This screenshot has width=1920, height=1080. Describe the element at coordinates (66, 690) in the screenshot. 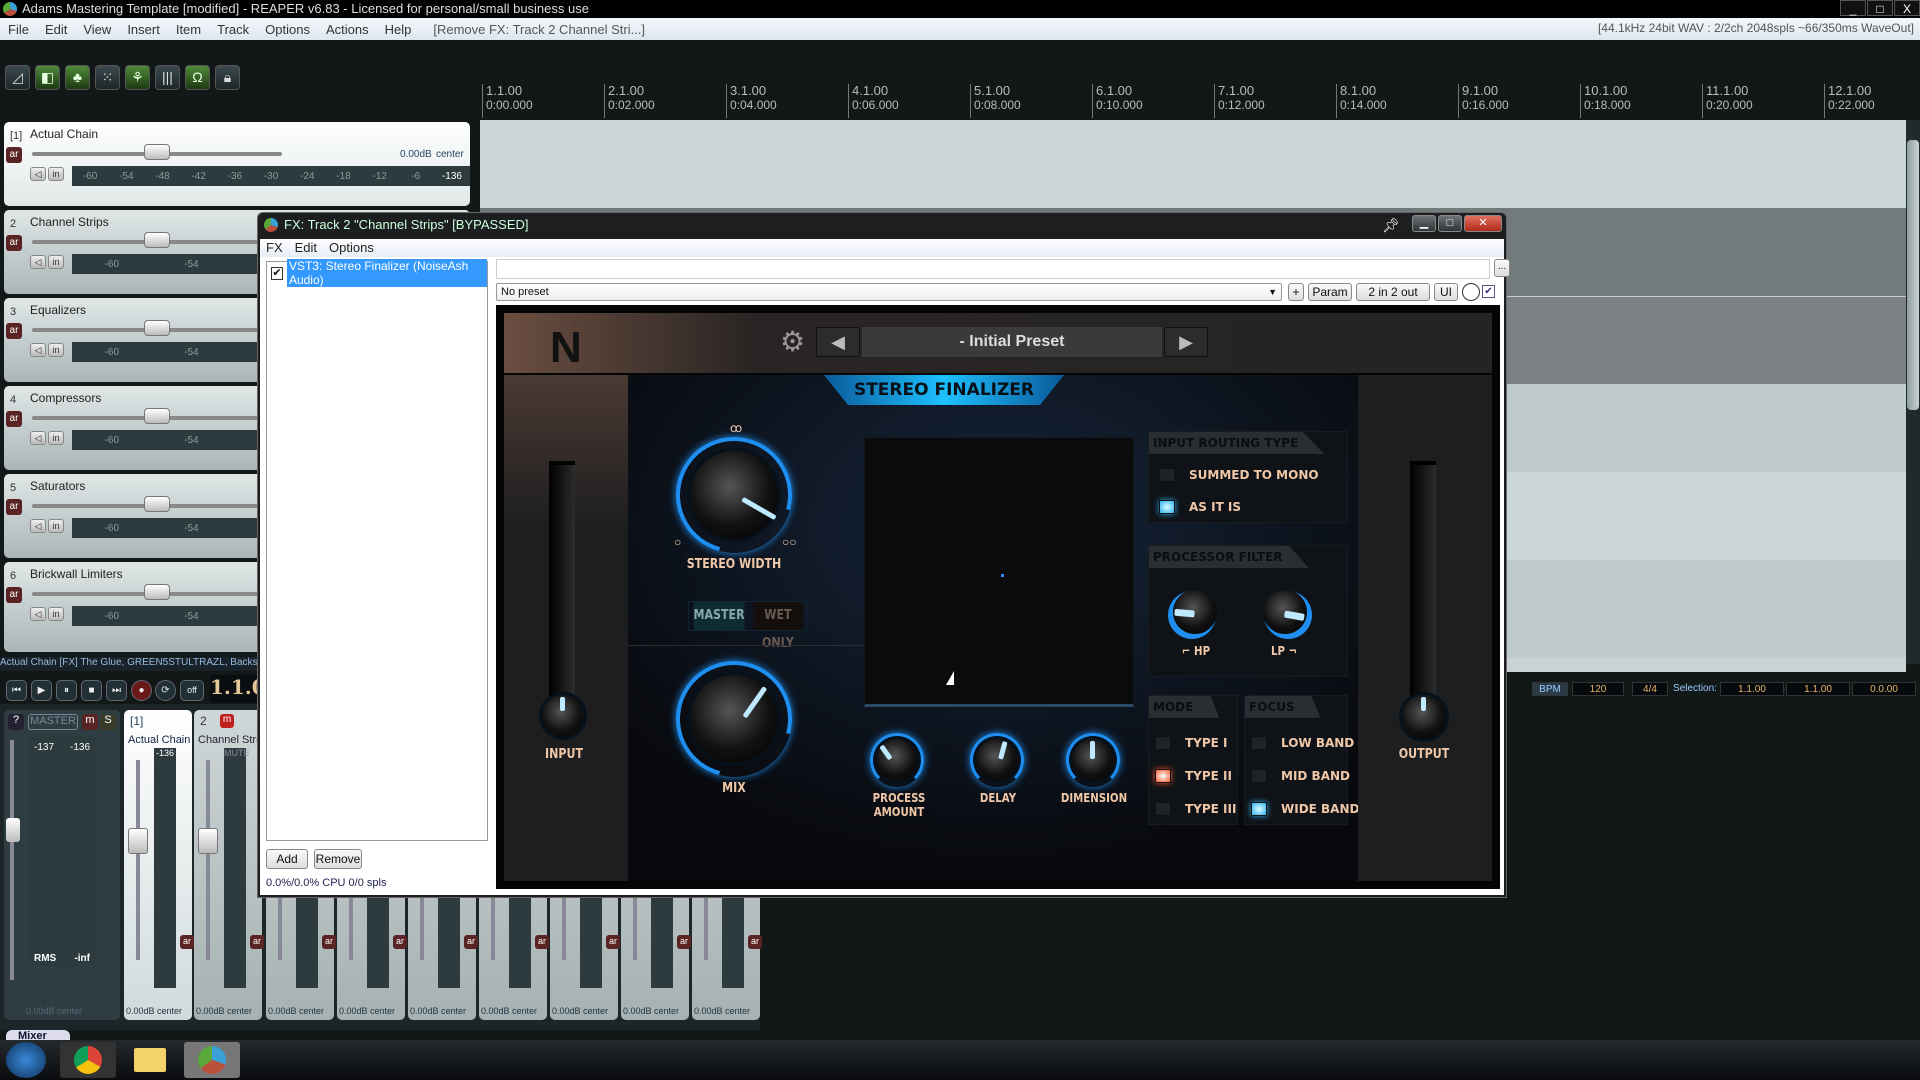

I see `pause-button: ⏸` at that location.